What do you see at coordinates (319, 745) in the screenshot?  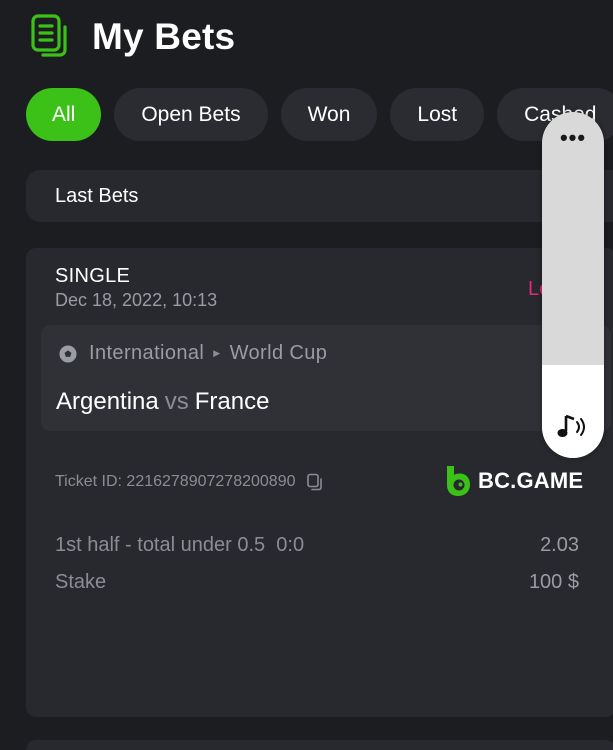 I see `next-bet-card` at bounding box center [319, 745].